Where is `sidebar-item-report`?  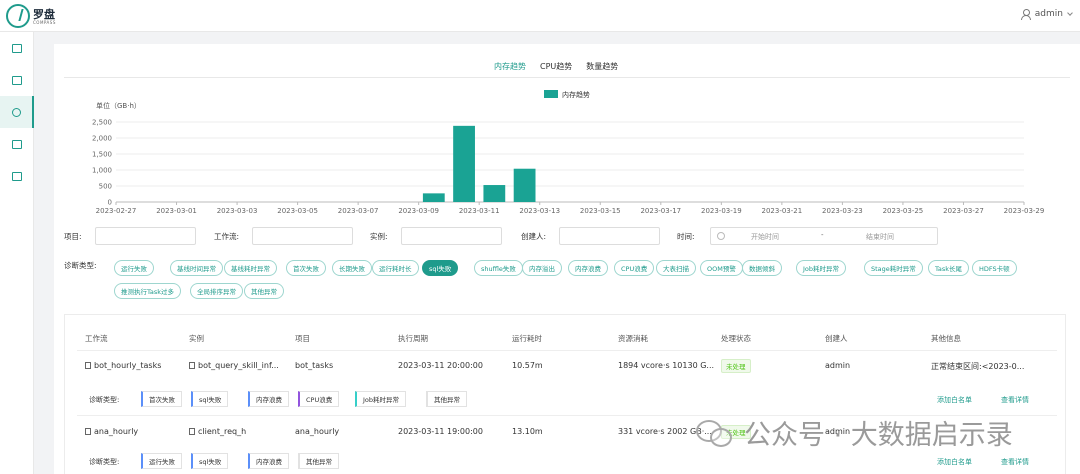
sidebar-item-report is located at coordinates (17, 80).